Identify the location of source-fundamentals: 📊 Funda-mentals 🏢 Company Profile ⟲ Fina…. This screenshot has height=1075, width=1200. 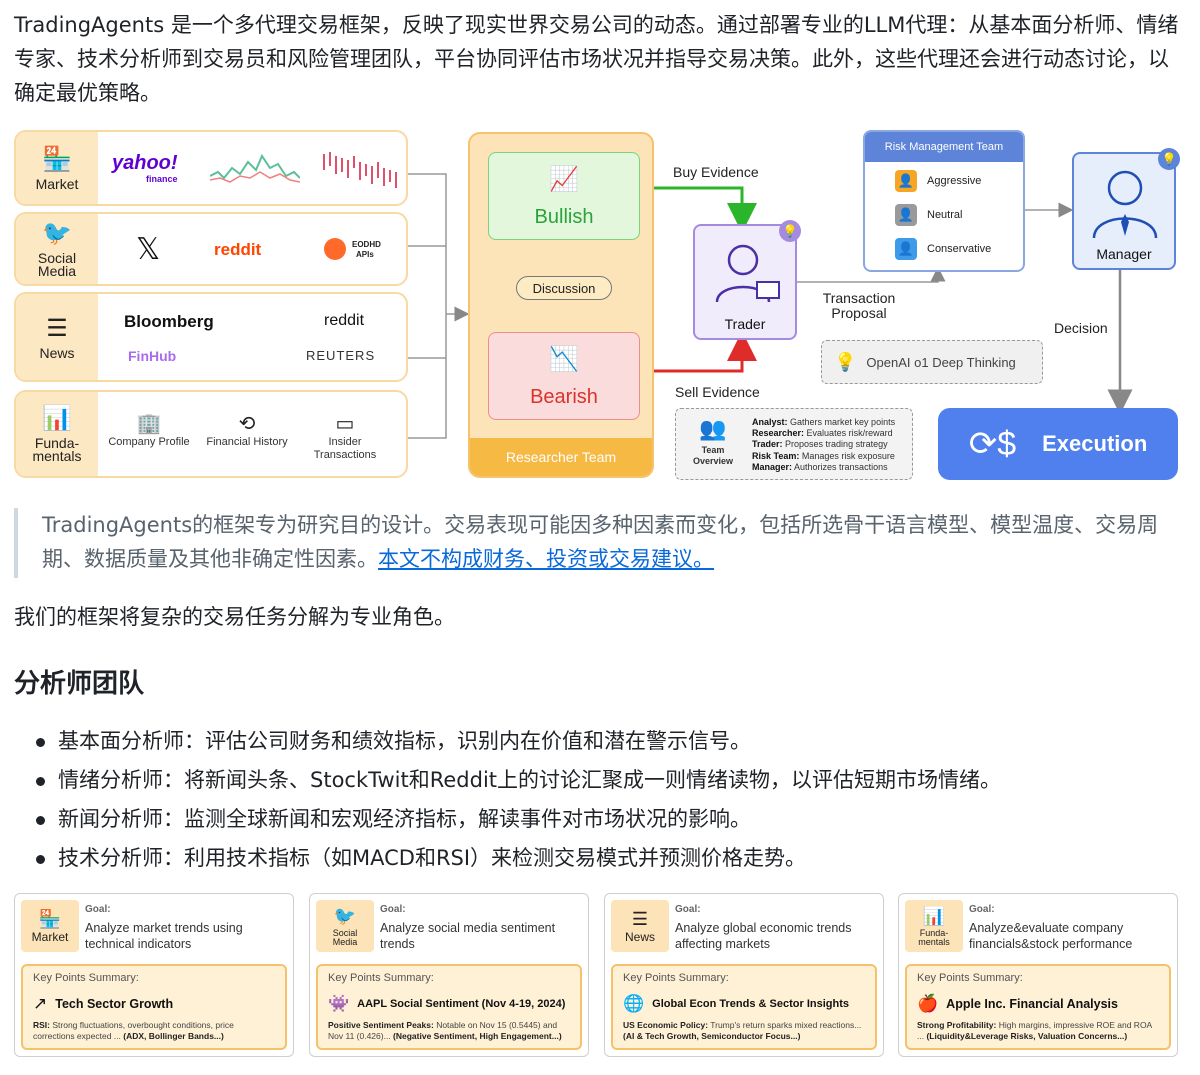
(211, 434).